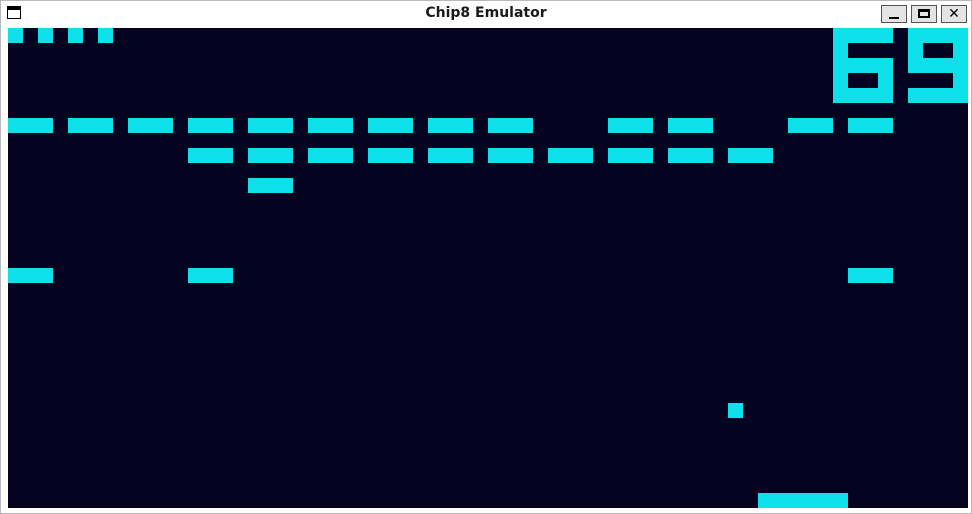 The height and width of the screenshot is (514, 972). I want to click on title-bar: Chip8 Emulator ✕, so click(486, 14).